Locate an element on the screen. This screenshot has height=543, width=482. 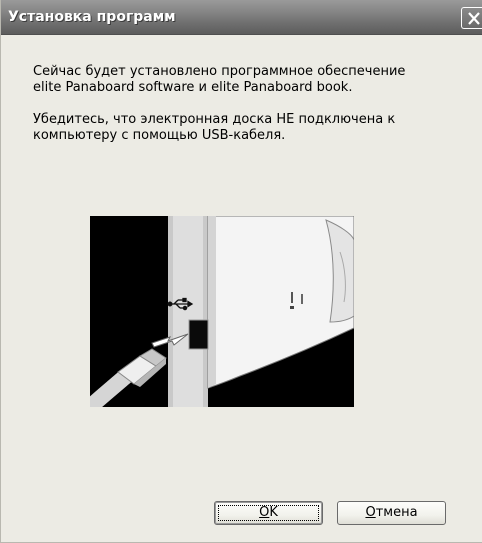
window-title: Установка программ is located at coordinates (92, 17).